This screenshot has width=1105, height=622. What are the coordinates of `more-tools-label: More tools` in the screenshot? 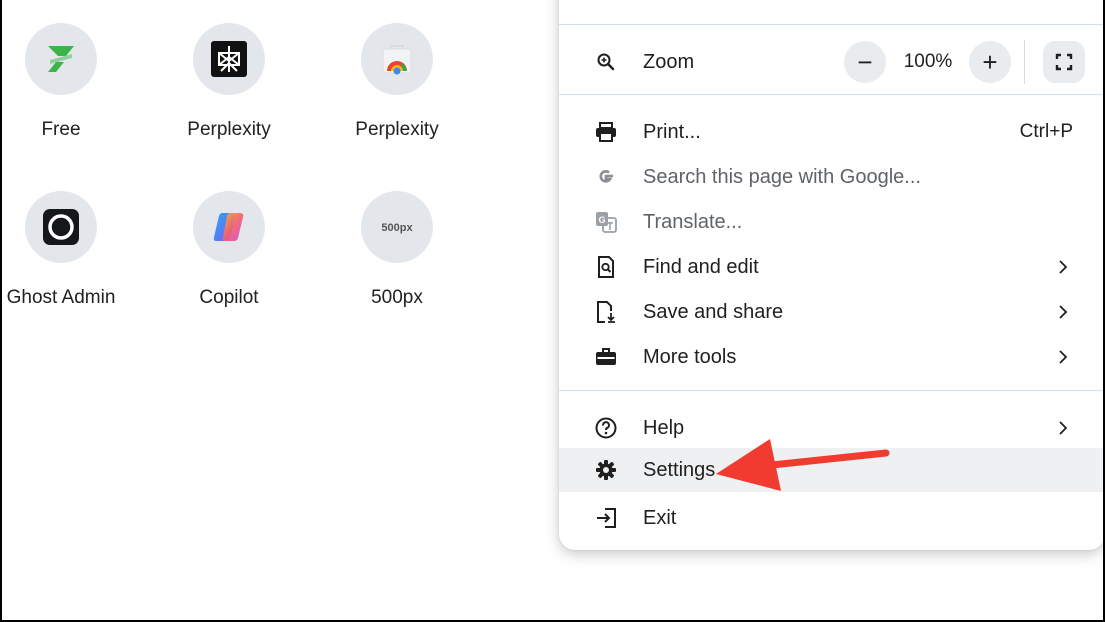 It's located at (690, 356).